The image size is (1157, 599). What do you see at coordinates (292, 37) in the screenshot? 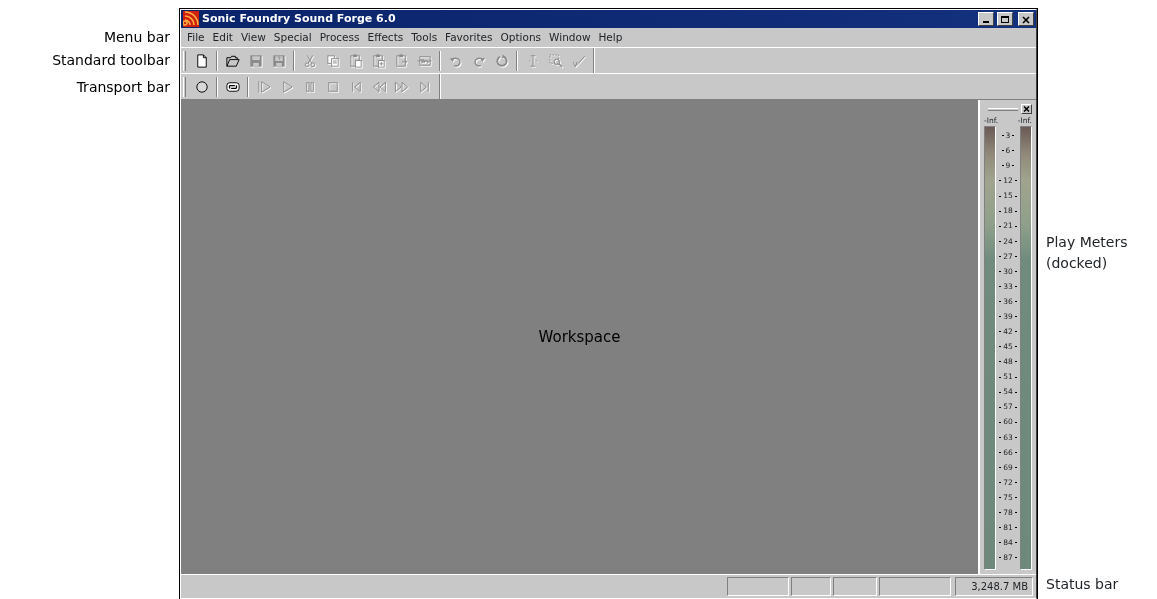
I see `menu-item: Special` at bounding box center [292, 37].